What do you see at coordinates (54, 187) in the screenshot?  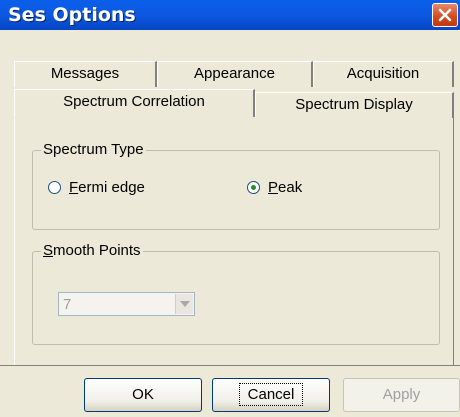 I see `radio-unchecked-icon` at bounding box center [54, 187].